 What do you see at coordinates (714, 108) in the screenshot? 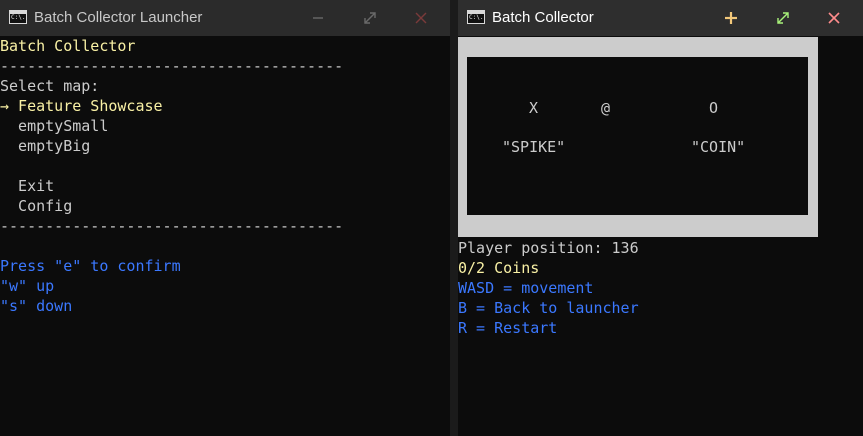
I see `coin-symbol: O` at bounding box center [714, 108].